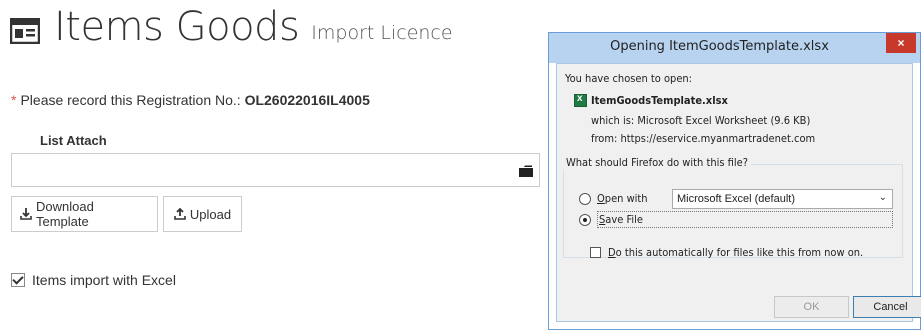  Describe the element at coordinates (275, 170) in the screenshot. I see `attach-file-input` at that location.